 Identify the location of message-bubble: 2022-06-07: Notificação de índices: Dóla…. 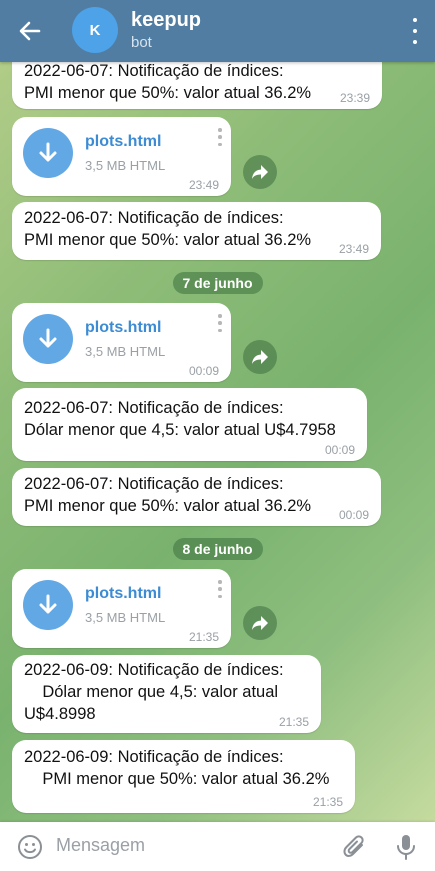
(189, 424).